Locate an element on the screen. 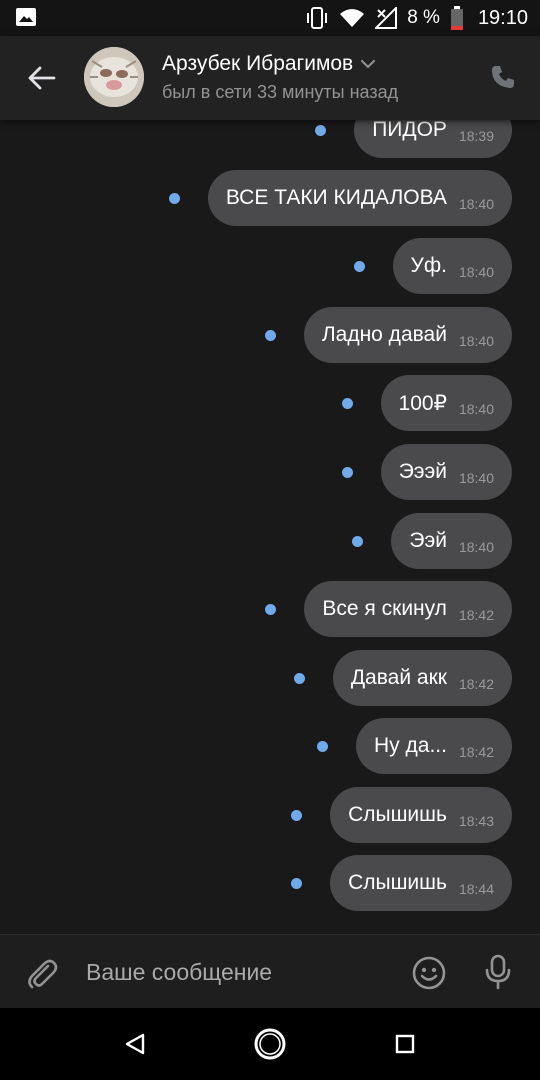  message-input is located at coordinates (236, 972).